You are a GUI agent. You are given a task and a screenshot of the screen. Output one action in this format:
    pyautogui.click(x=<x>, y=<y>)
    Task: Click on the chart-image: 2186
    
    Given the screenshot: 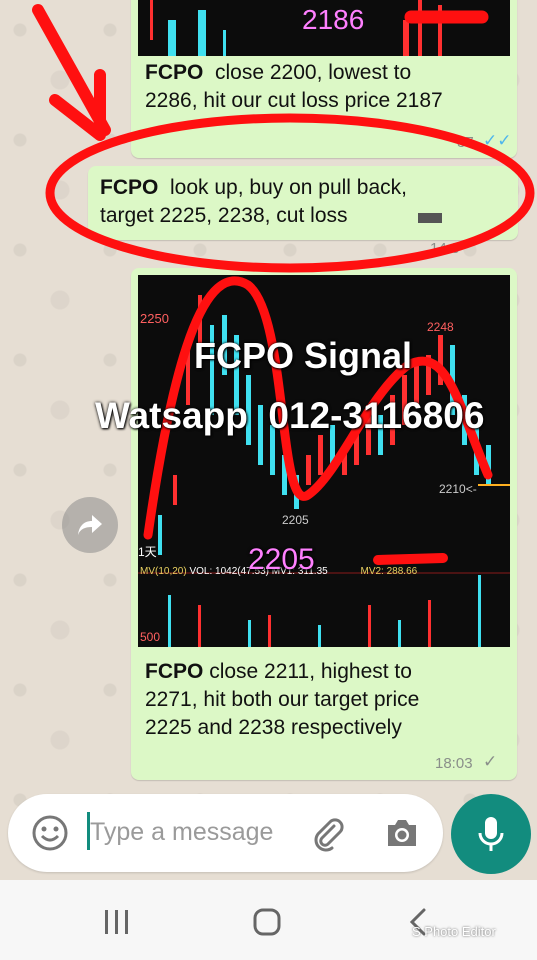 What is the action you would take?
    pyautogui.click(x=324, y=28)
    